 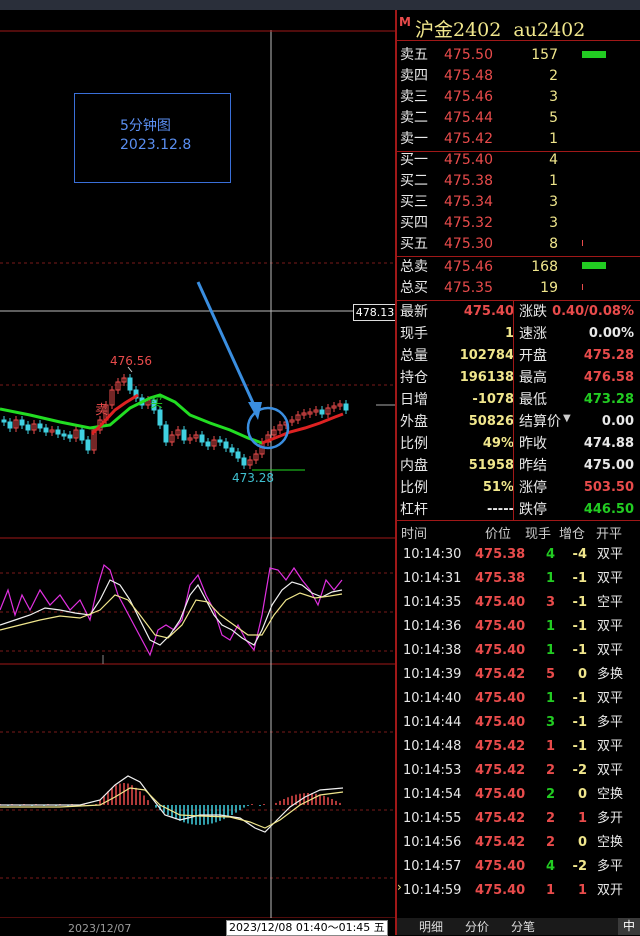 I want to click on chevron-down-icon: ▼, so click(x=567, y=418).